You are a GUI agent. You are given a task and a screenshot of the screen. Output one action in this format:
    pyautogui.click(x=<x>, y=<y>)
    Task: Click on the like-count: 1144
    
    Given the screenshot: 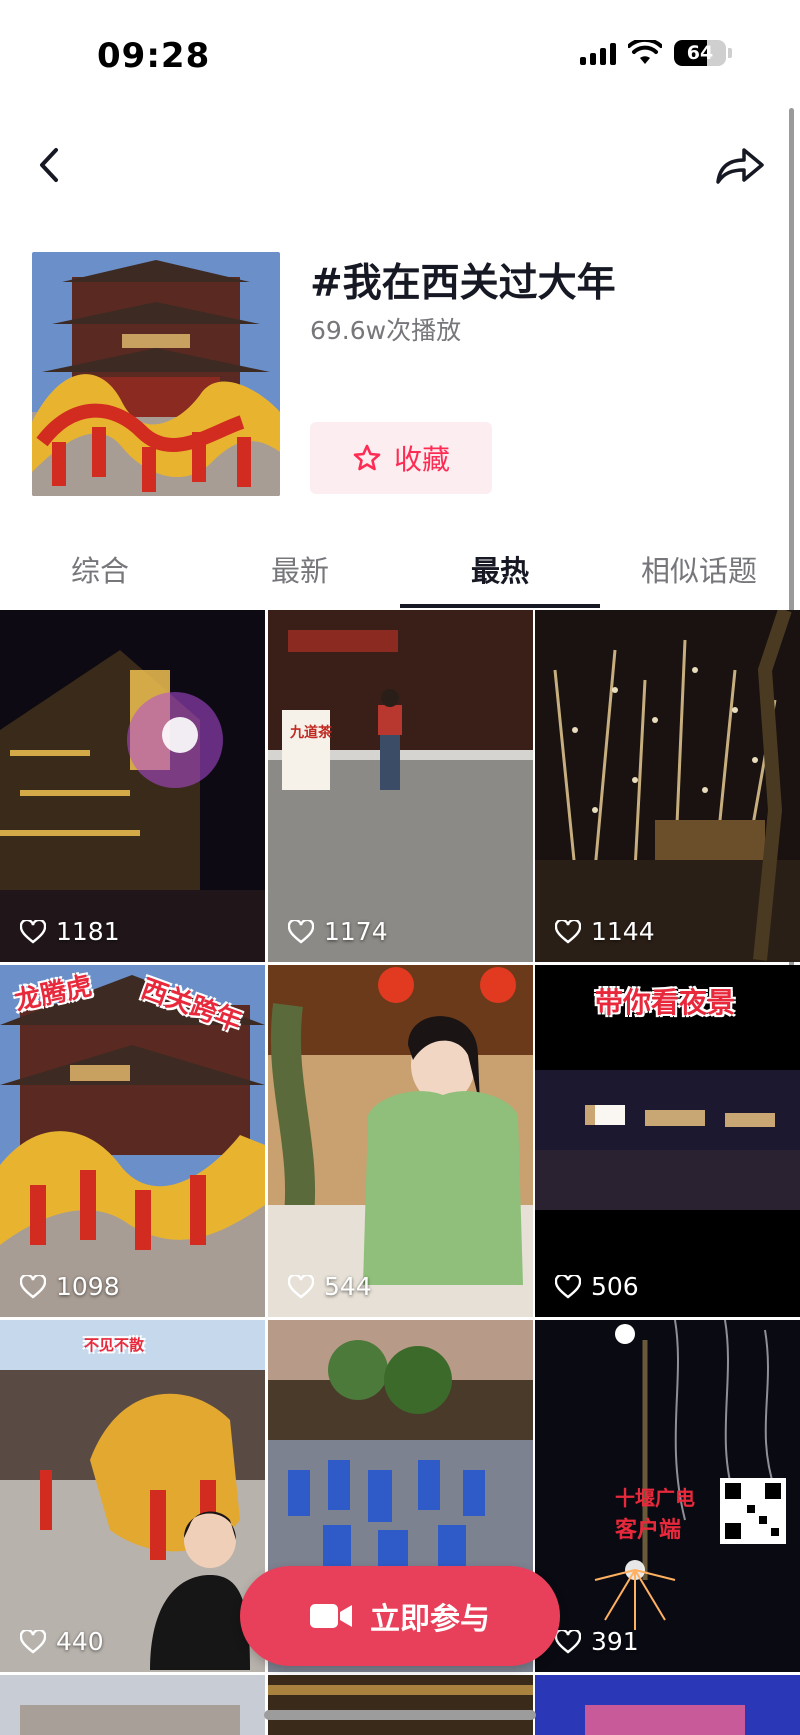 What is the action you would take?
    pyautogui.click(x=605, y=931)
    